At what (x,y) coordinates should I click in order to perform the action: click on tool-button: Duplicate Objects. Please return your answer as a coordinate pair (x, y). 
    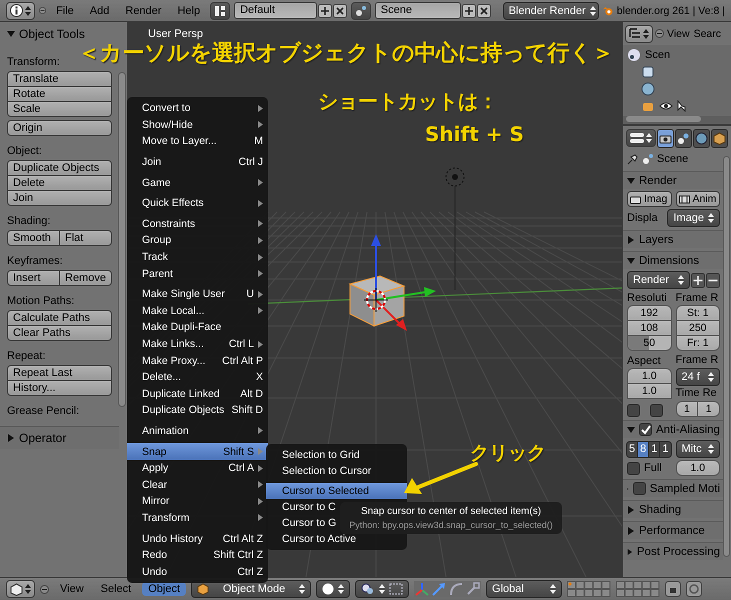
    Looking at the image, I should click on (59, 168).